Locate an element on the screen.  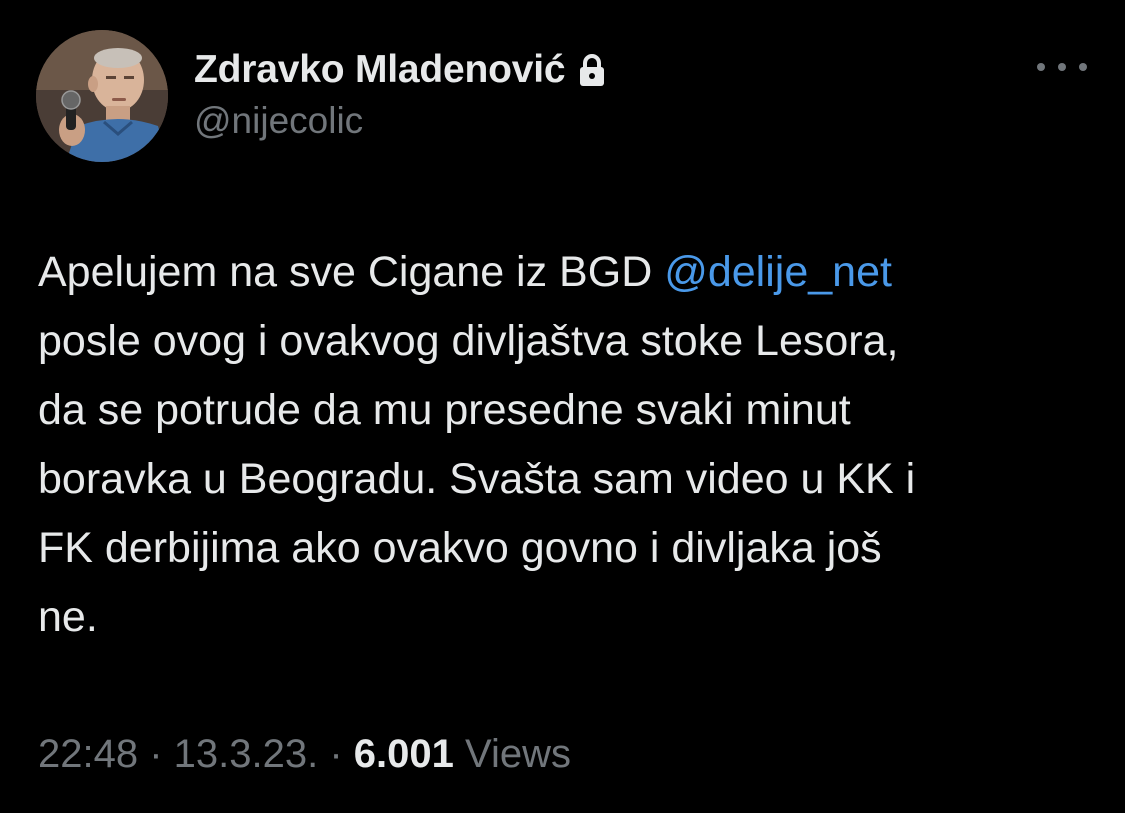
author-name-row: Zdravko Mladenović is located at coordinates (400, 70).